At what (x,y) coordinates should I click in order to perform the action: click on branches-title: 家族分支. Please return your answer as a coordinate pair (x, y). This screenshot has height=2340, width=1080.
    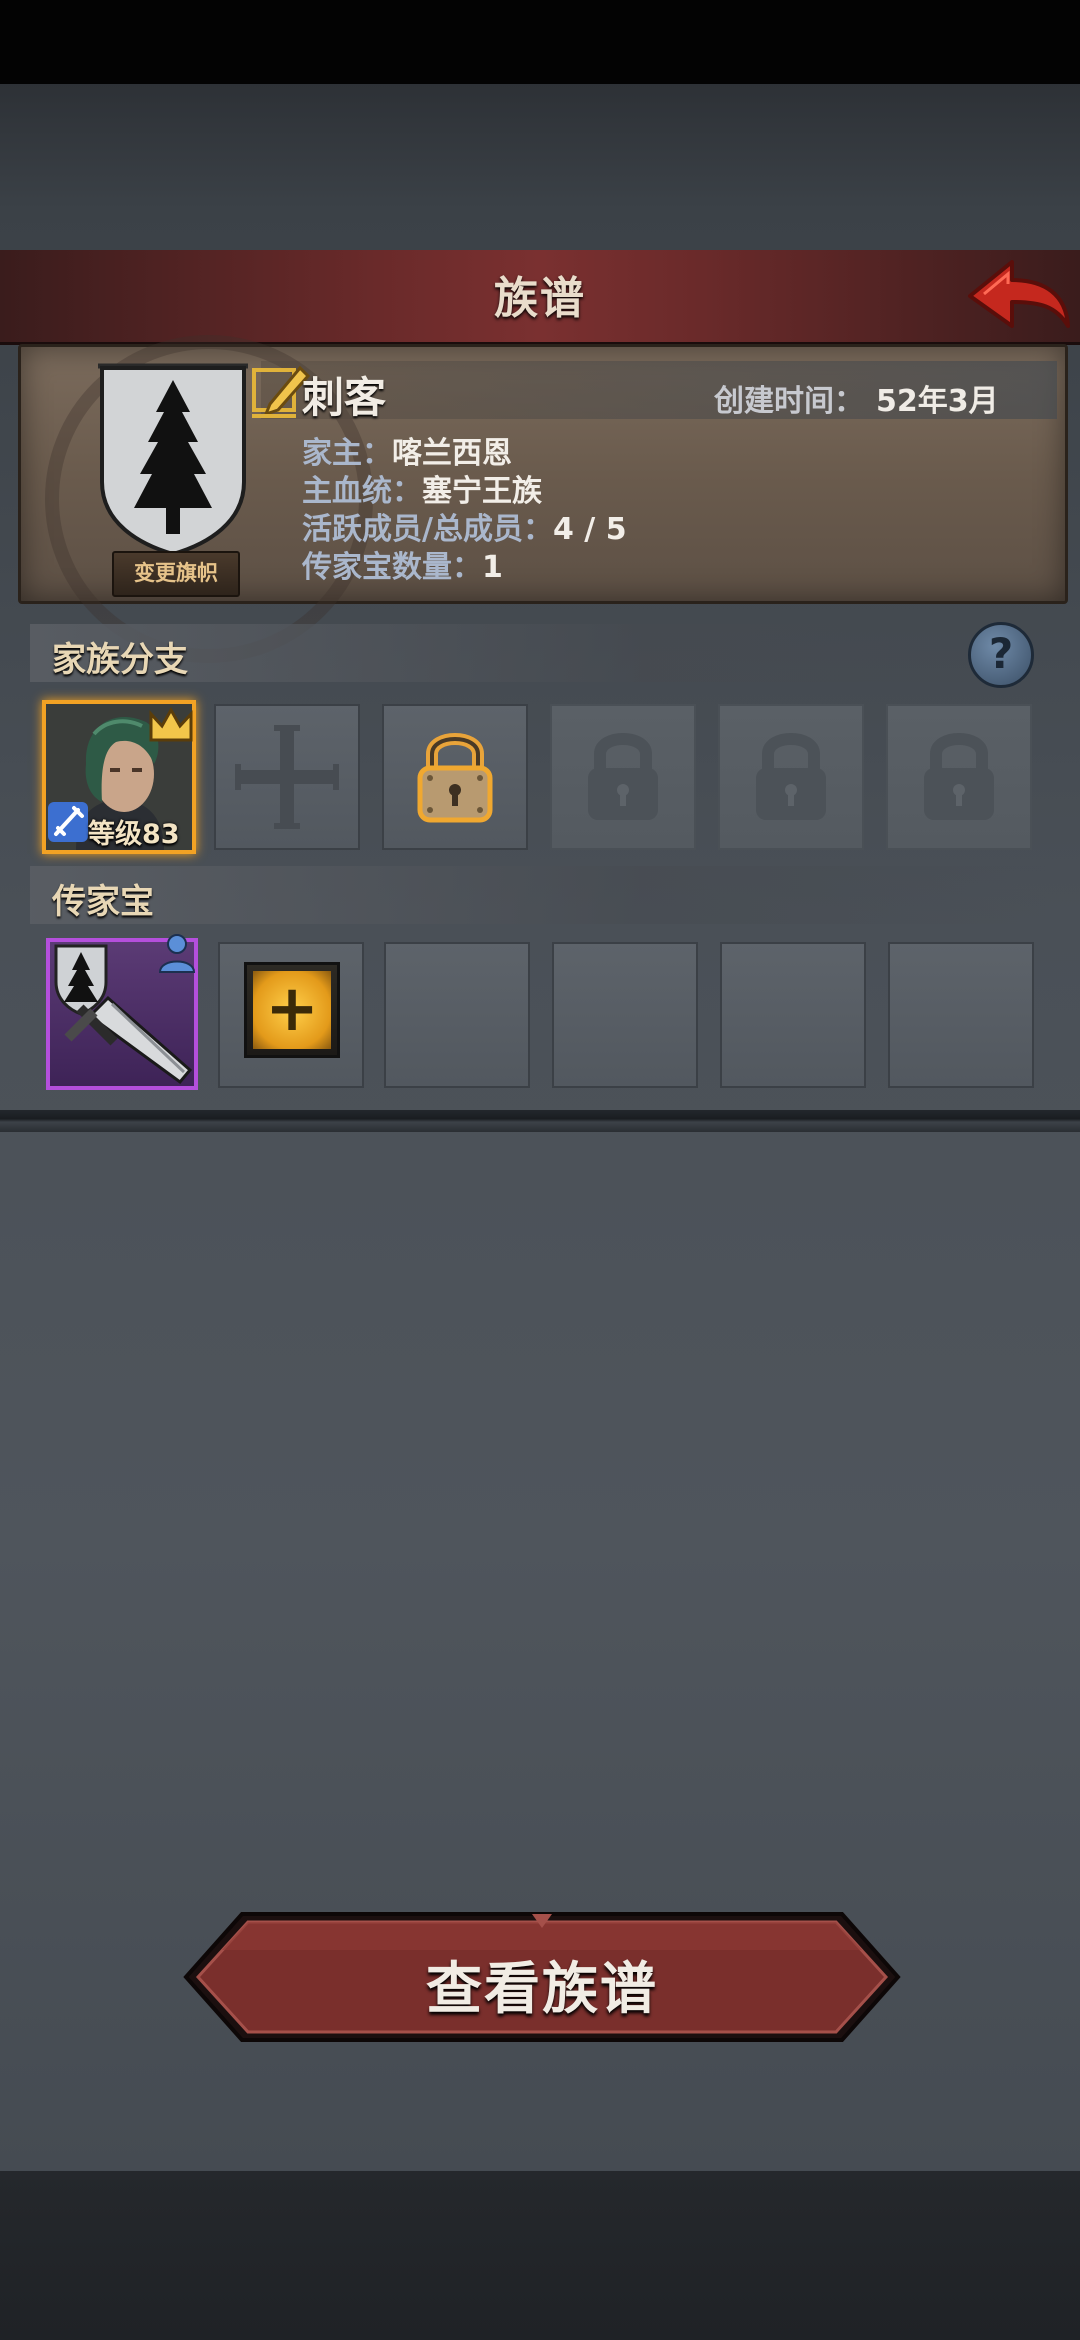
    Looking at the image, I should click on (120, 660).